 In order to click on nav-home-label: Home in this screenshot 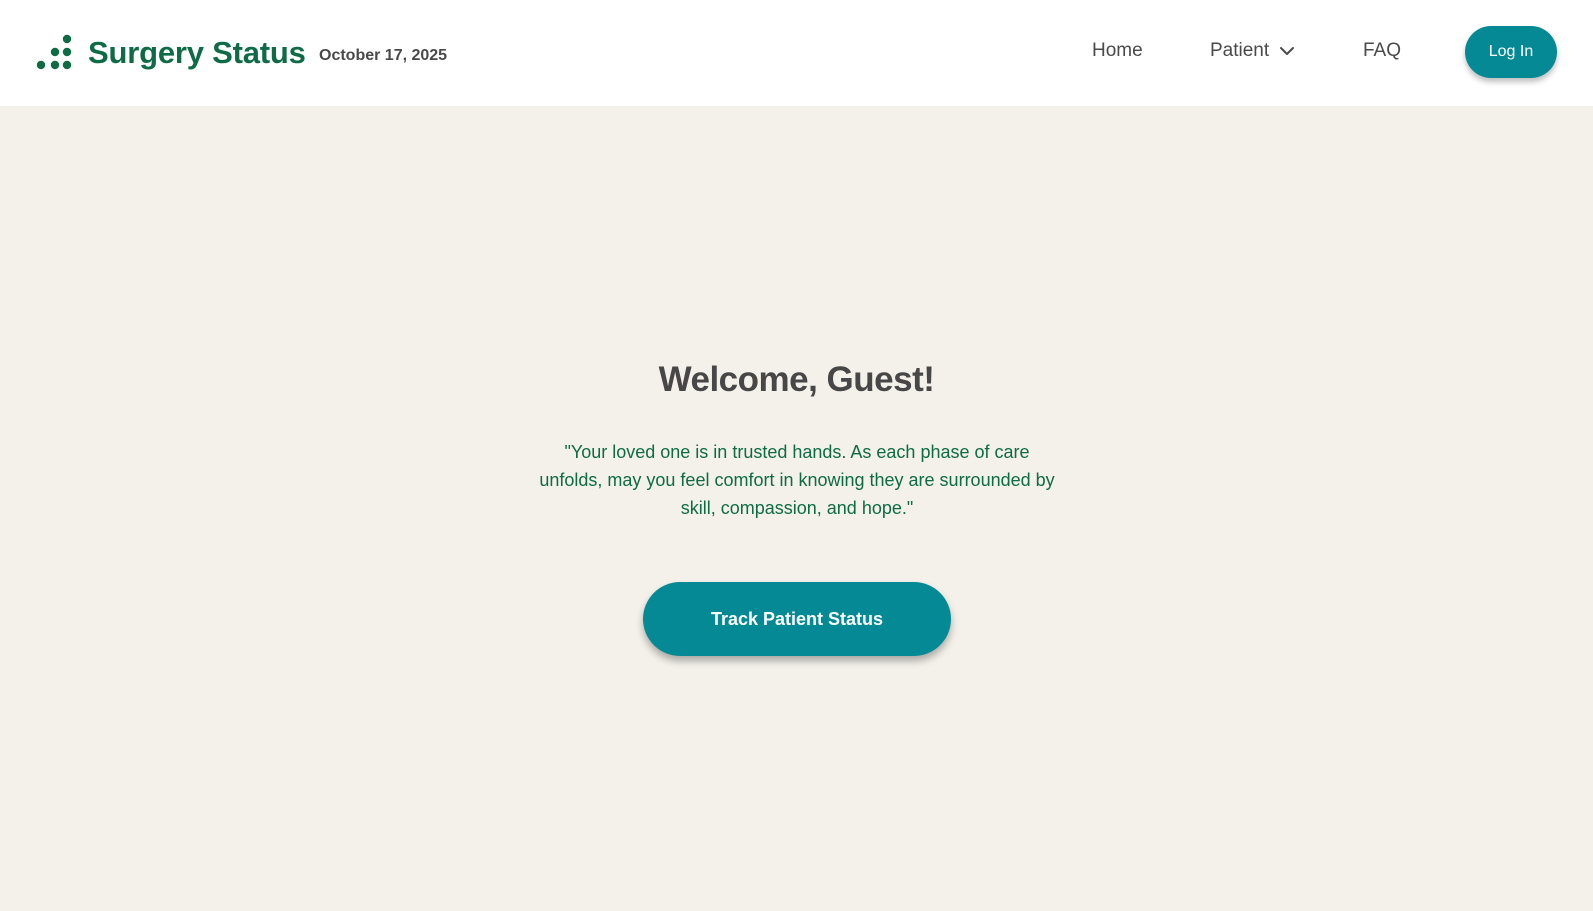, I will do `click(1117, 50)`.